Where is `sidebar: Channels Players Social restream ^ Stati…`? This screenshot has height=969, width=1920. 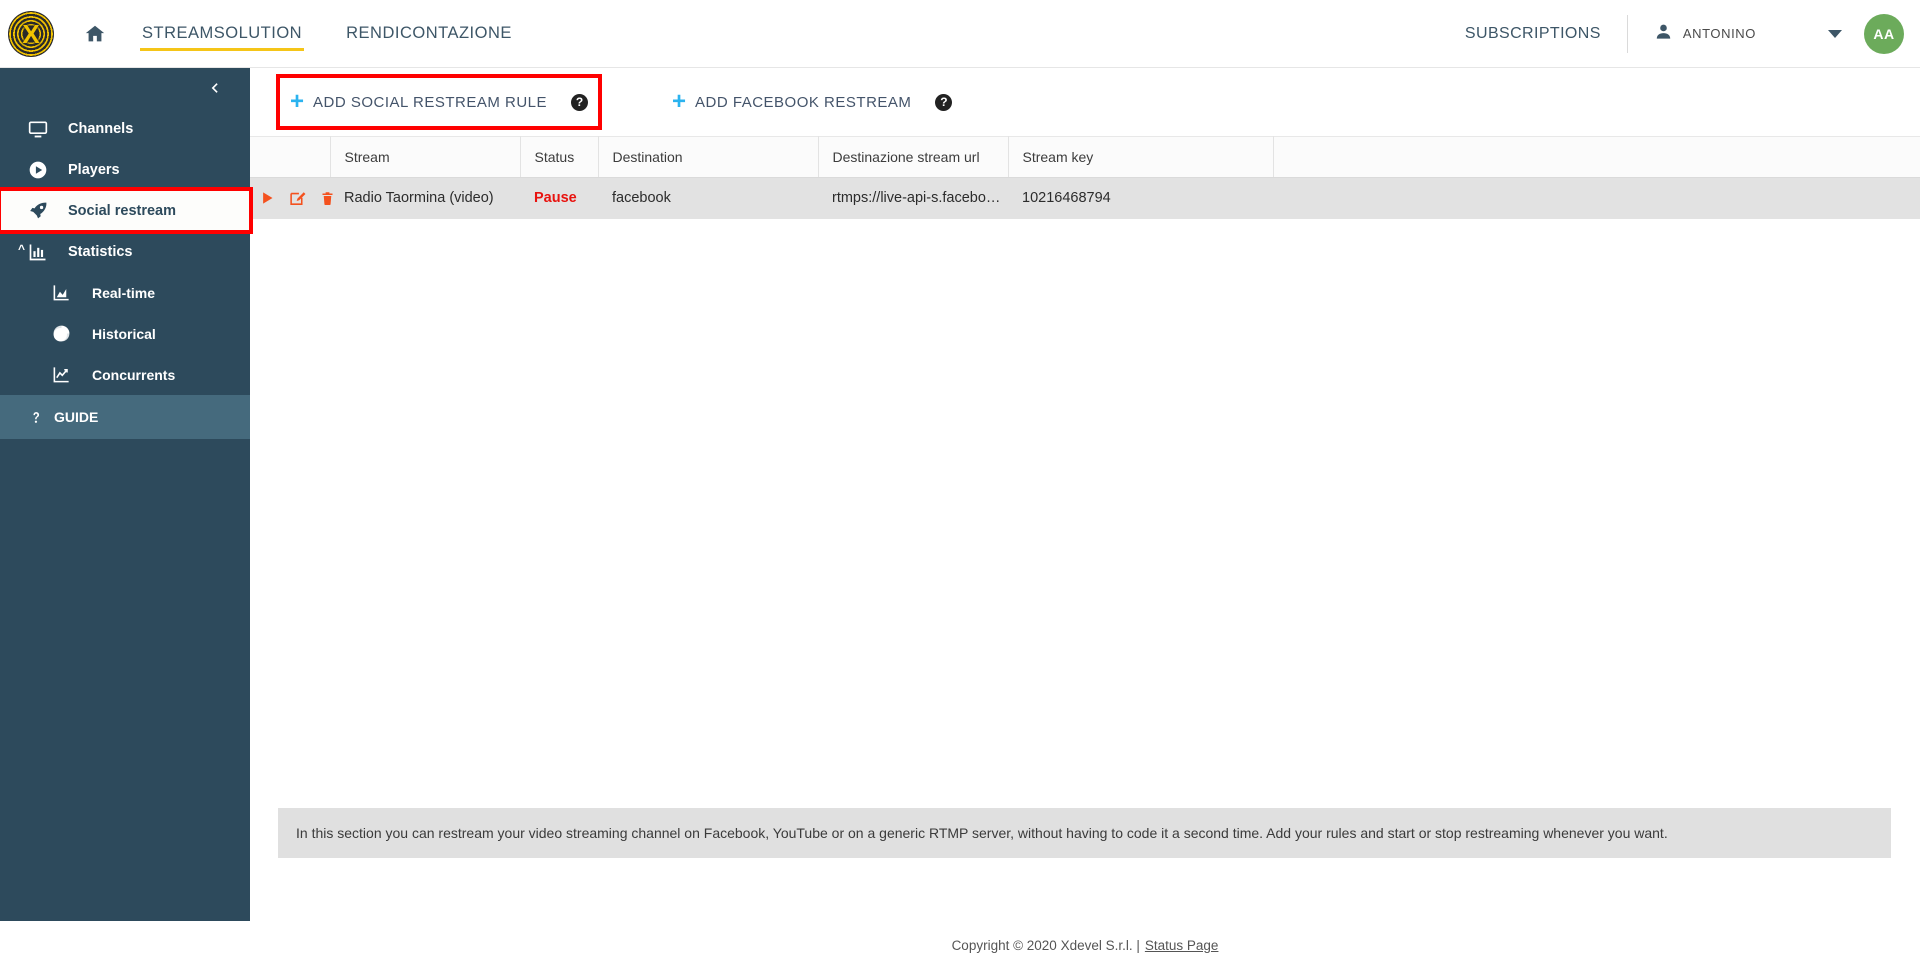 sidebar: Channels Players Social restream ^ Stati… is located at coordinates (126, 494).